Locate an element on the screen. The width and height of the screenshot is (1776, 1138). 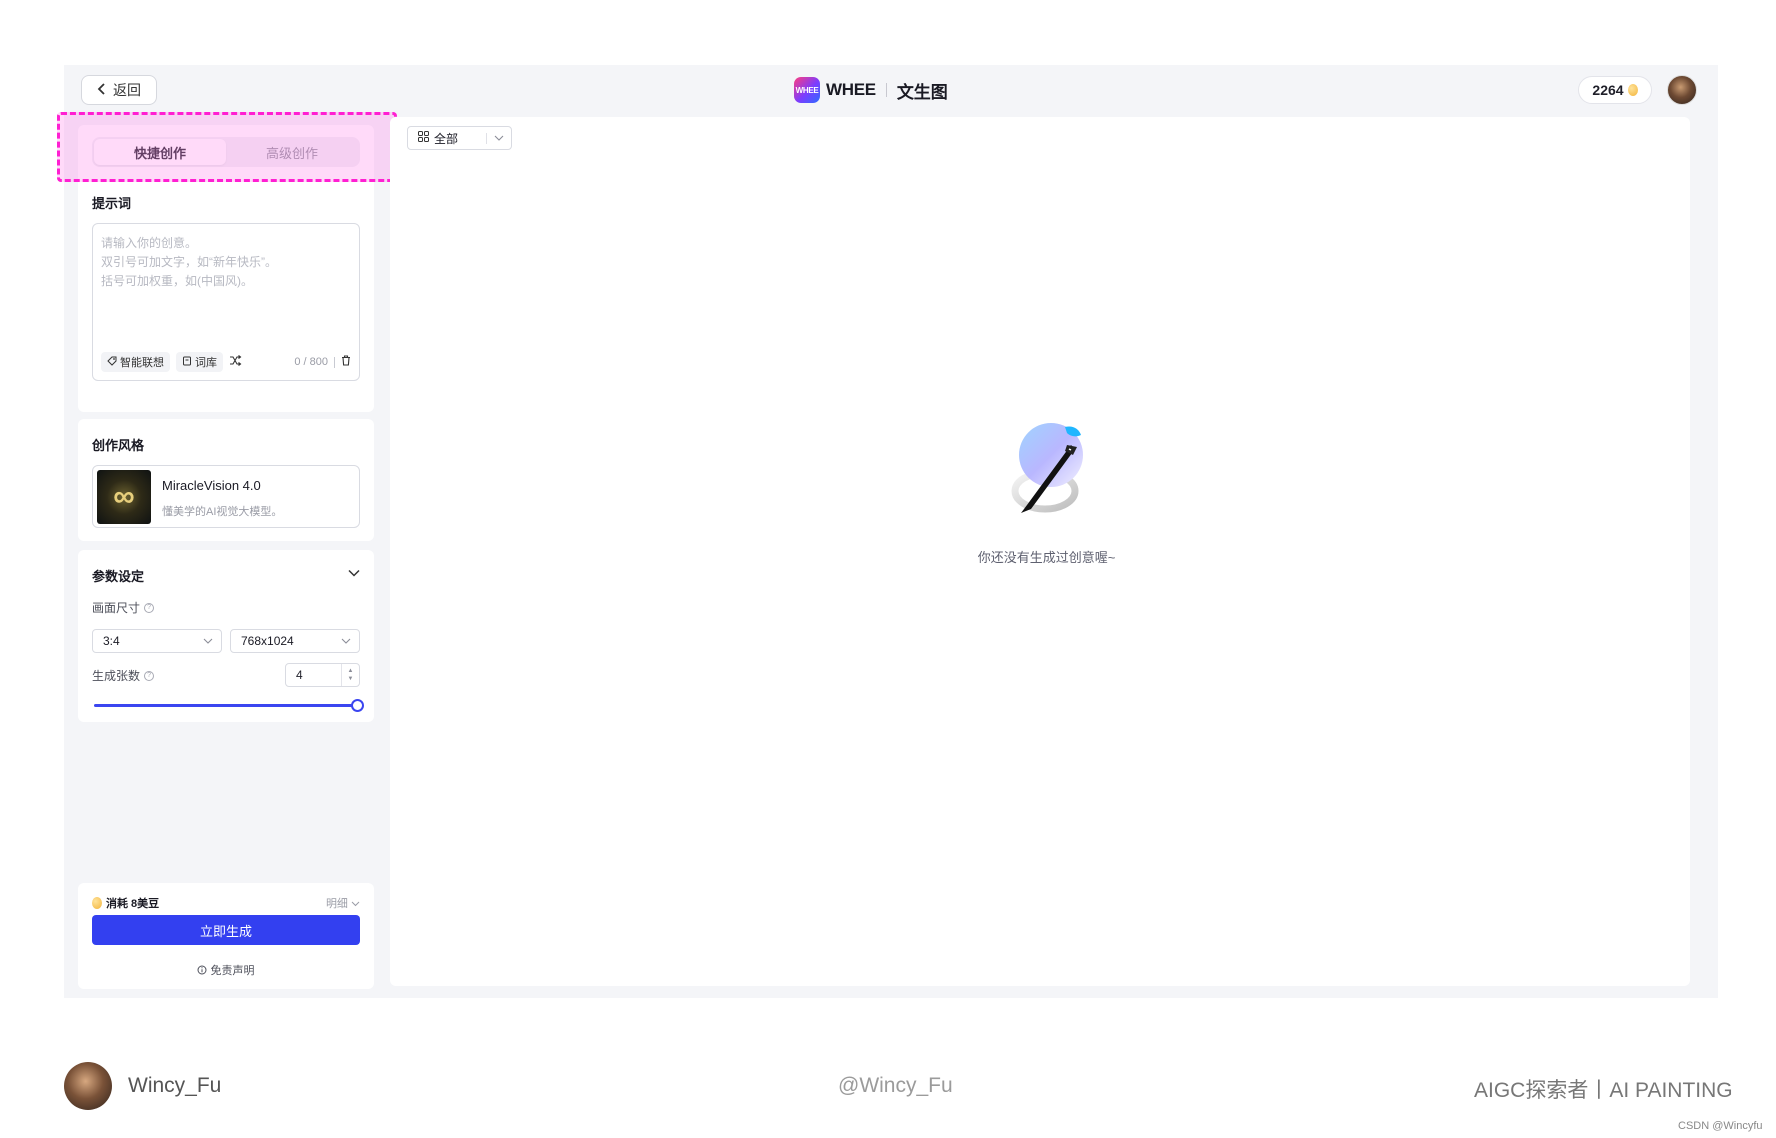
style-section-label: 创作风格 is located at coordinates (118, 445).